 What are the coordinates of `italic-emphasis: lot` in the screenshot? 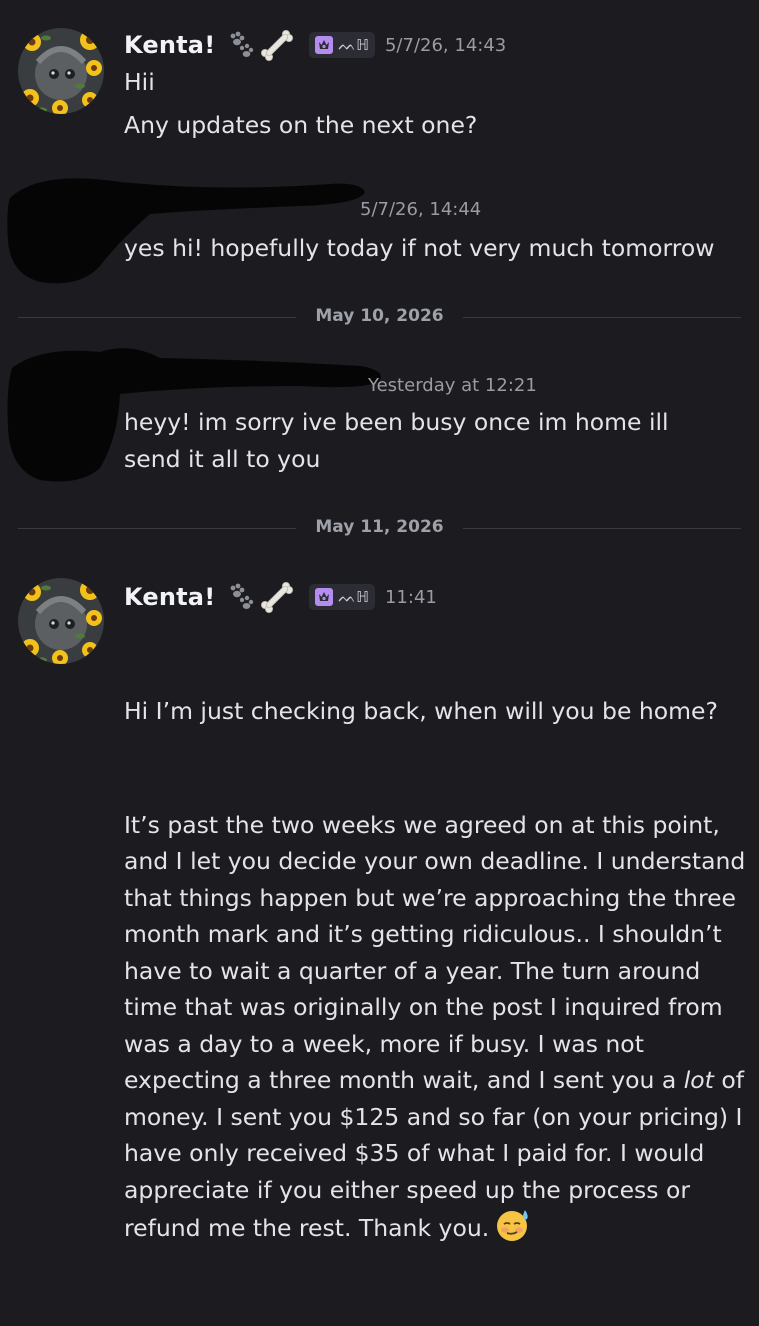 It's located at (698, 1080).